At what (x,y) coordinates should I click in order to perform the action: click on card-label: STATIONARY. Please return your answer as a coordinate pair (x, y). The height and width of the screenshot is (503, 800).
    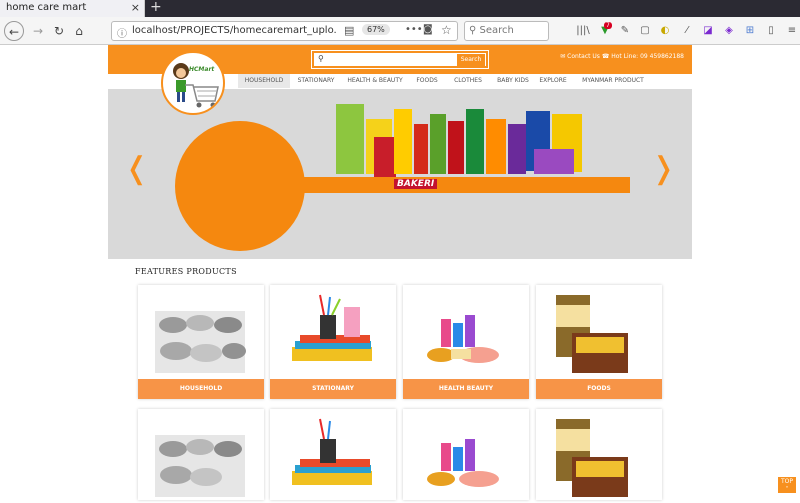
    Looking at the image, I should click on (333, 389).